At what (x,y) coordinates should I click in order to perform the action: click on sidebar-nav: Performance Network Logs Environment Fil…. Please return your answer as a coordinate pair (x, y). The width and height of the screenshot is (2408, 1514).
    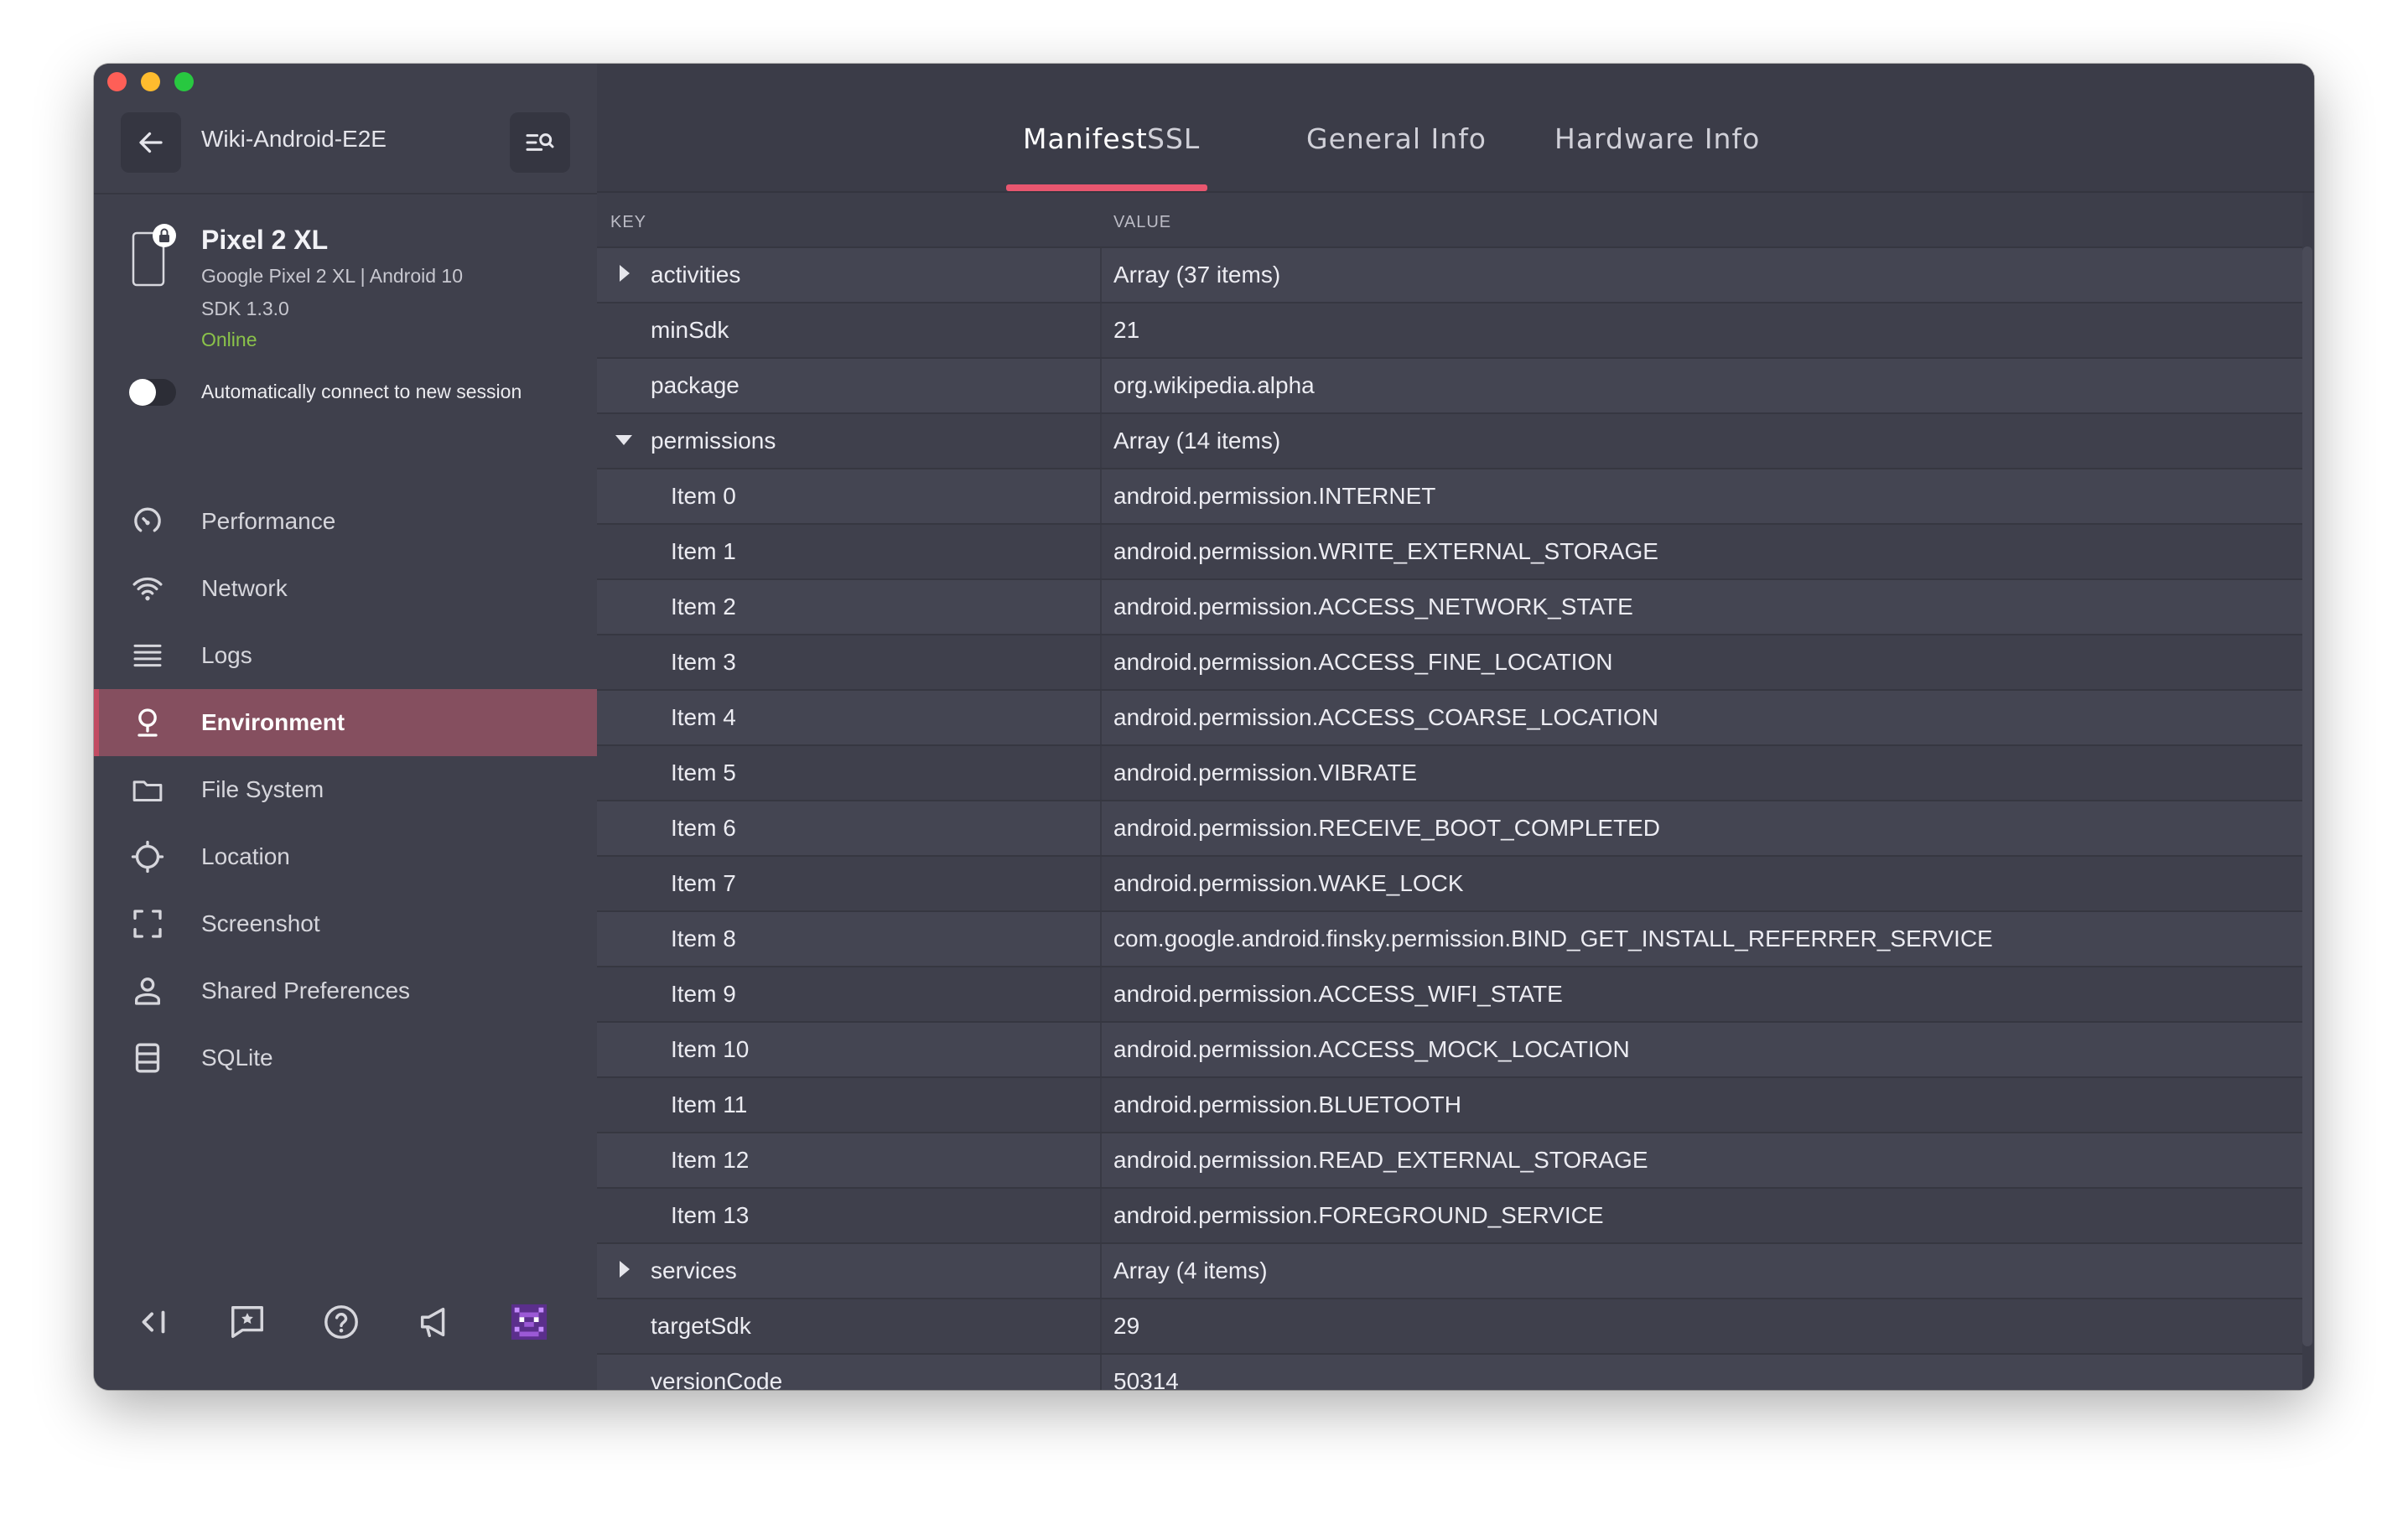
    Looking at the image, I should click on (345, 789).